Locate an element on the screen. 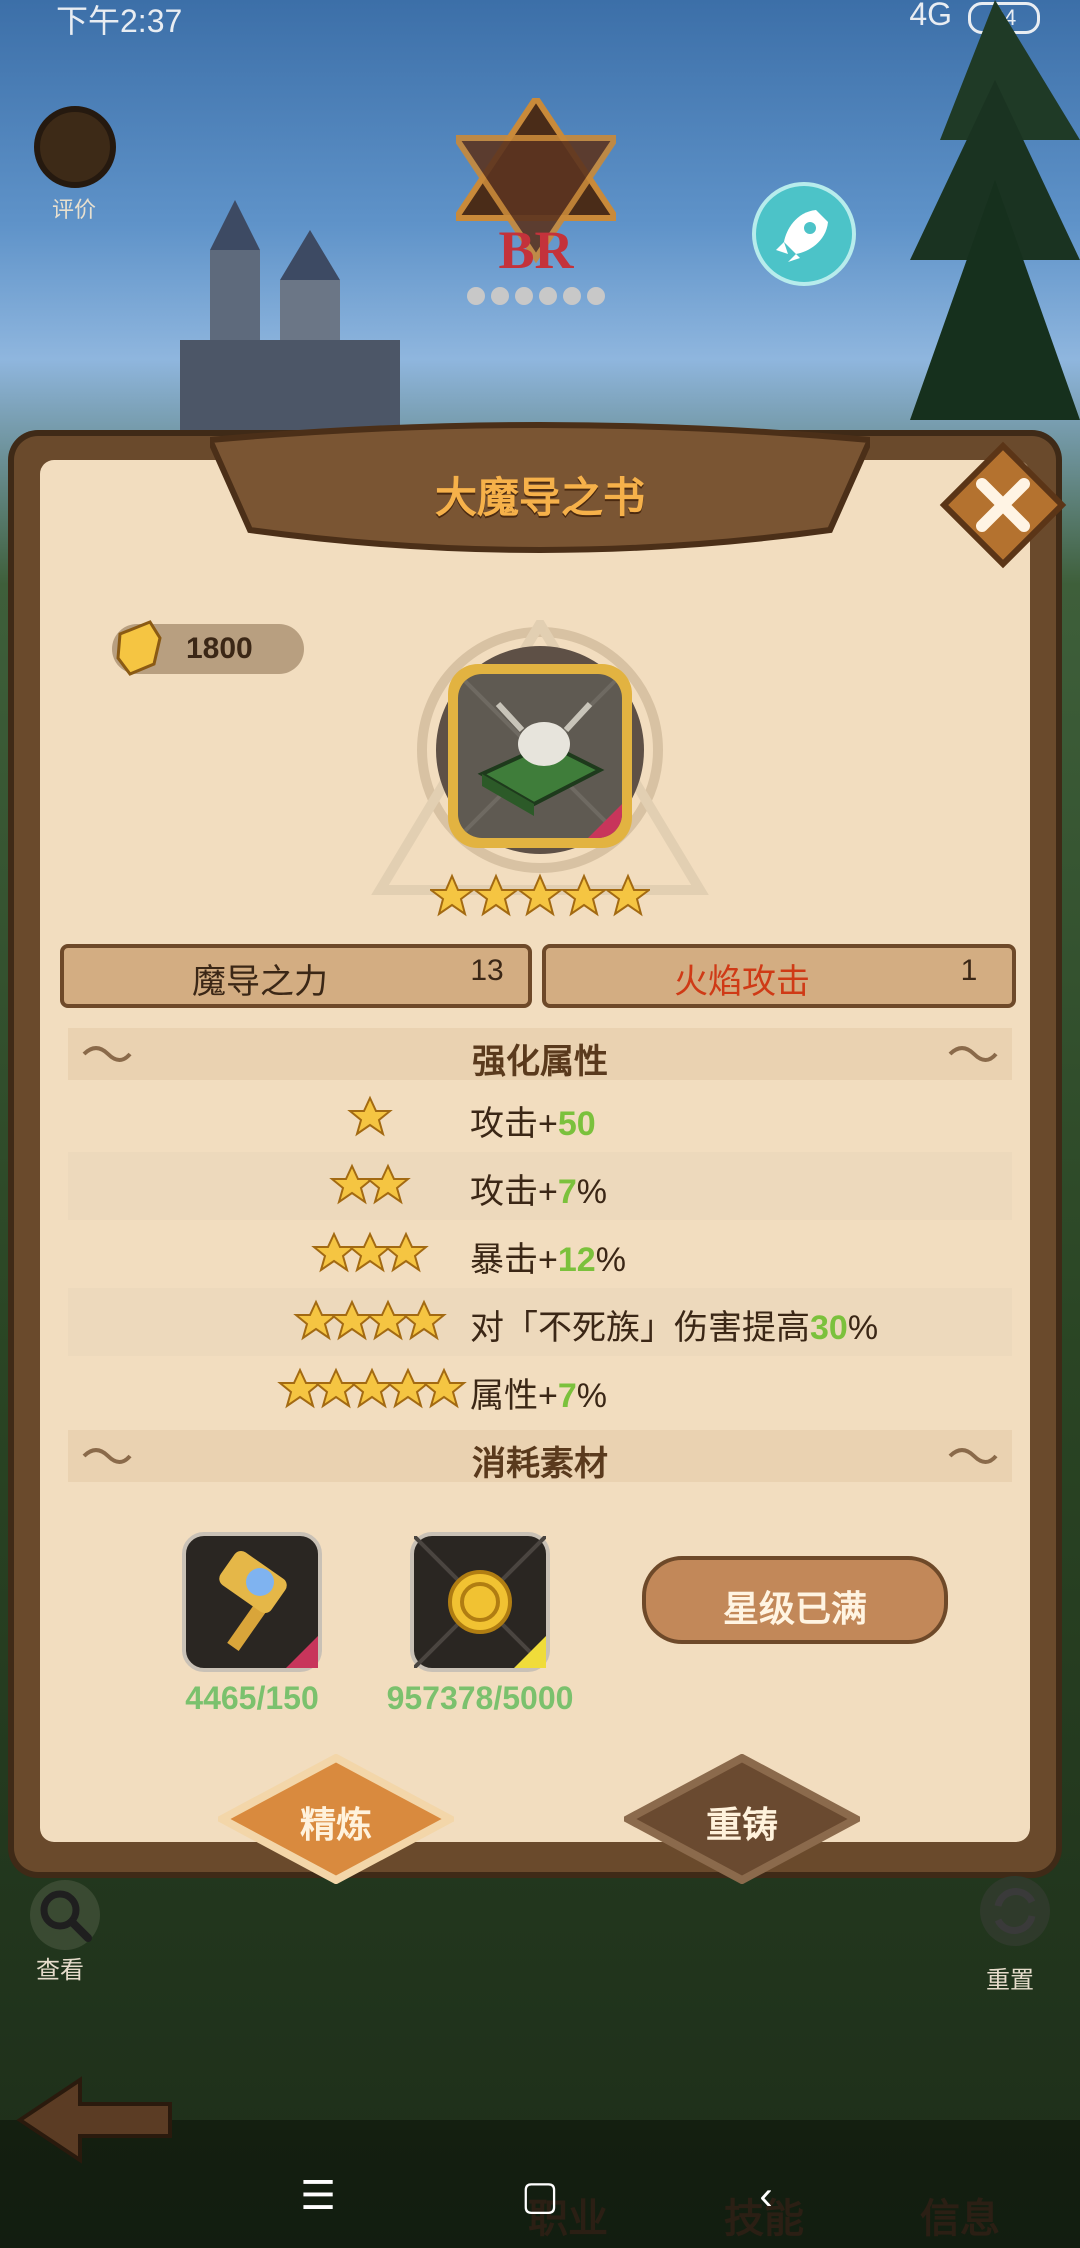  view-button is located at coordinates (65, 1915).